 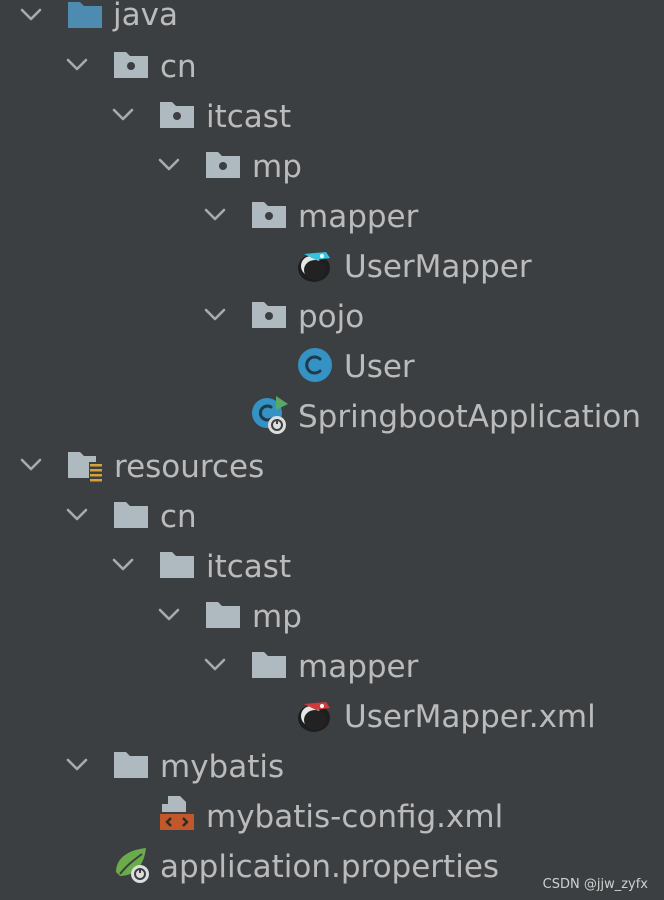 I want to click on tree-item-label: mybatis, so click(x=222, y=767).